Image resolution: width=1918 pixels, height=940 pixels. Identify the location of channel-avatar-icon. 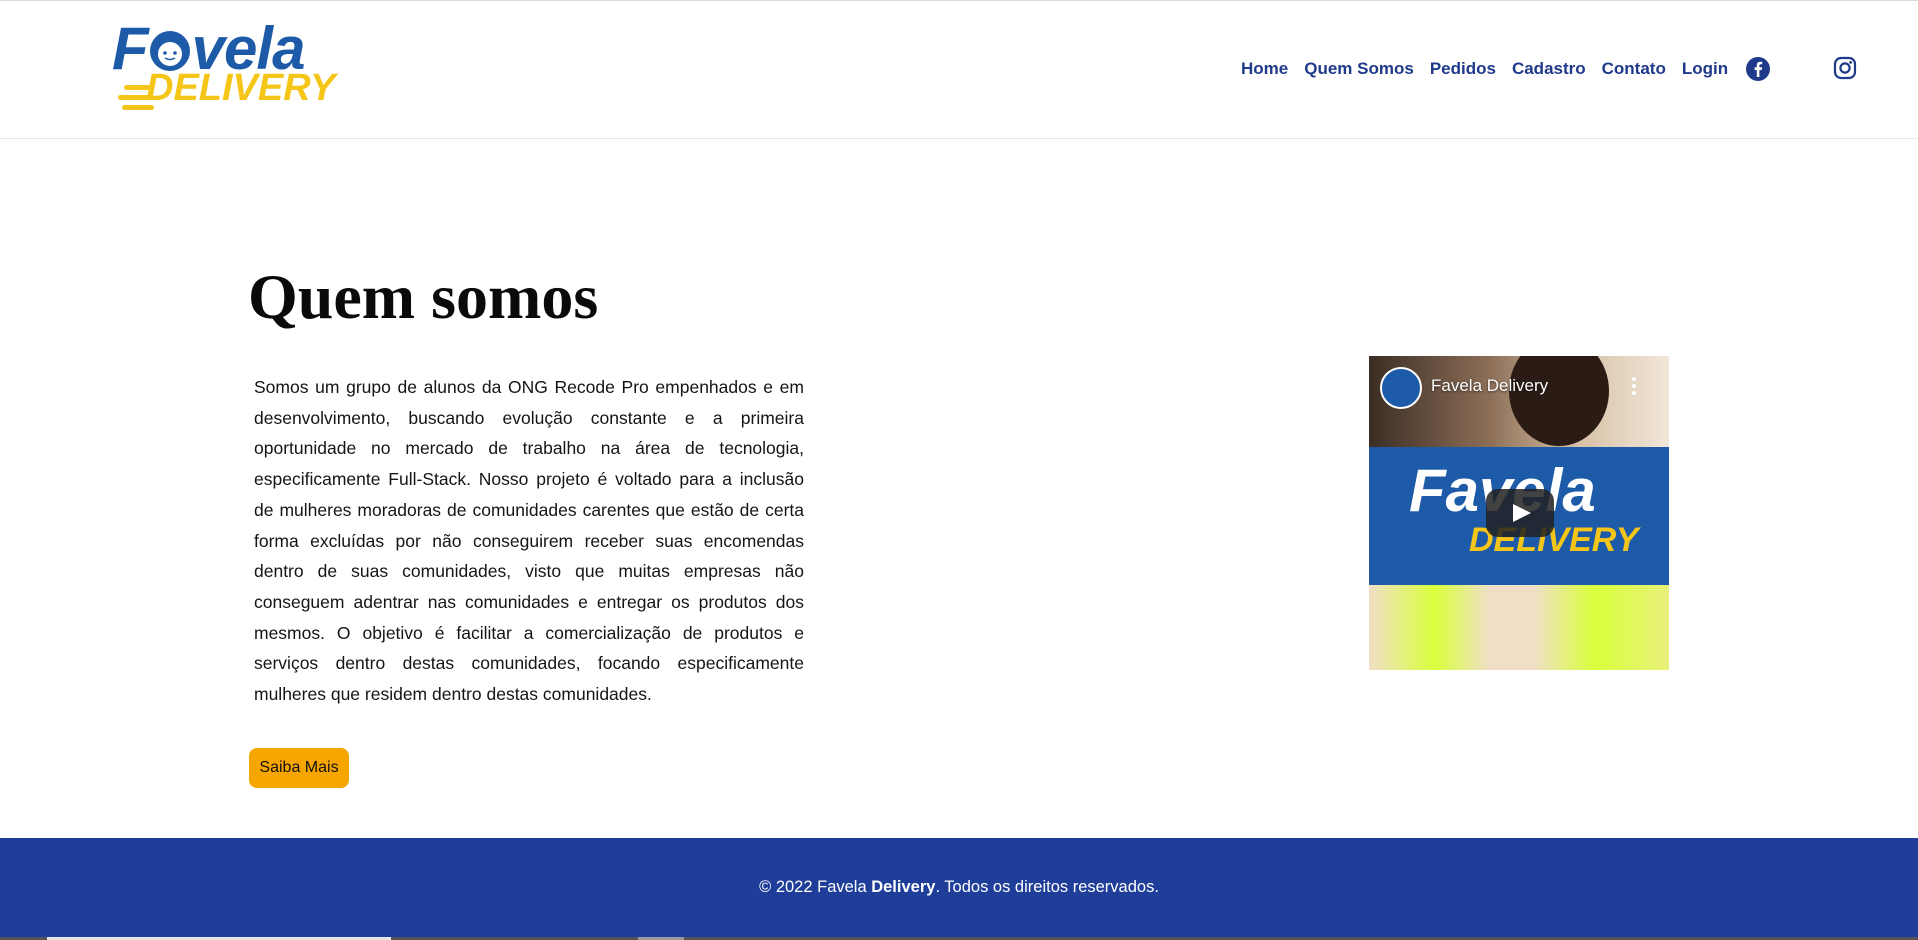
(1401, 388).